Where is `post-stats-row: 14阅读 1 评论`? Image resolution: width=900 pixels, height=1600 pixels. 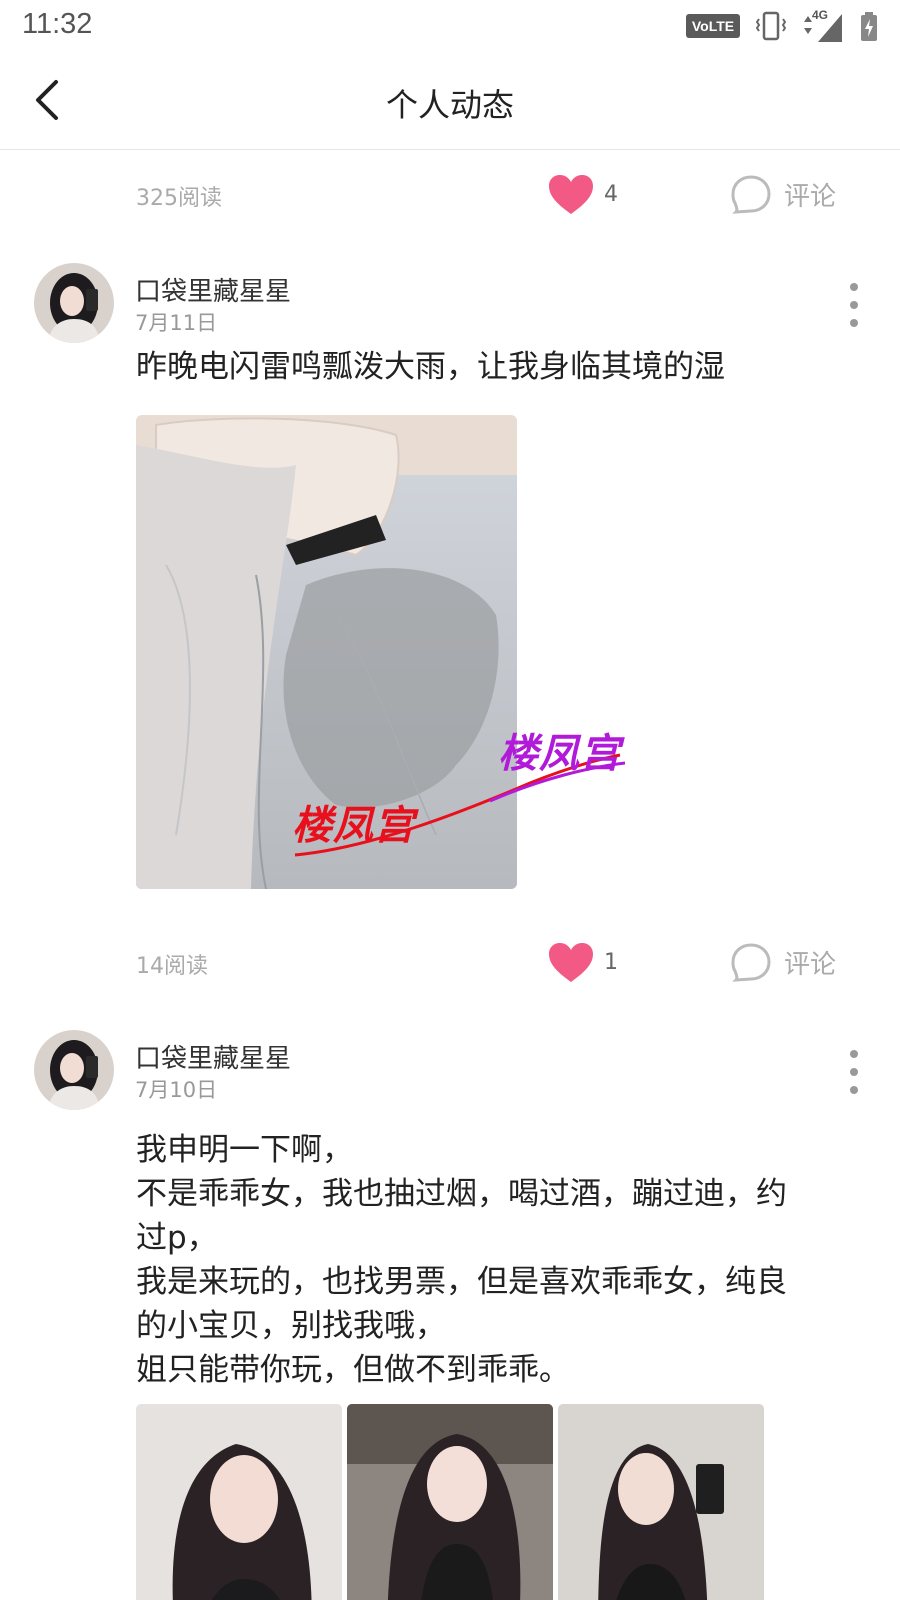
post-stats-row: 14阅读 1 评论 is located at coordinates (450, 962).